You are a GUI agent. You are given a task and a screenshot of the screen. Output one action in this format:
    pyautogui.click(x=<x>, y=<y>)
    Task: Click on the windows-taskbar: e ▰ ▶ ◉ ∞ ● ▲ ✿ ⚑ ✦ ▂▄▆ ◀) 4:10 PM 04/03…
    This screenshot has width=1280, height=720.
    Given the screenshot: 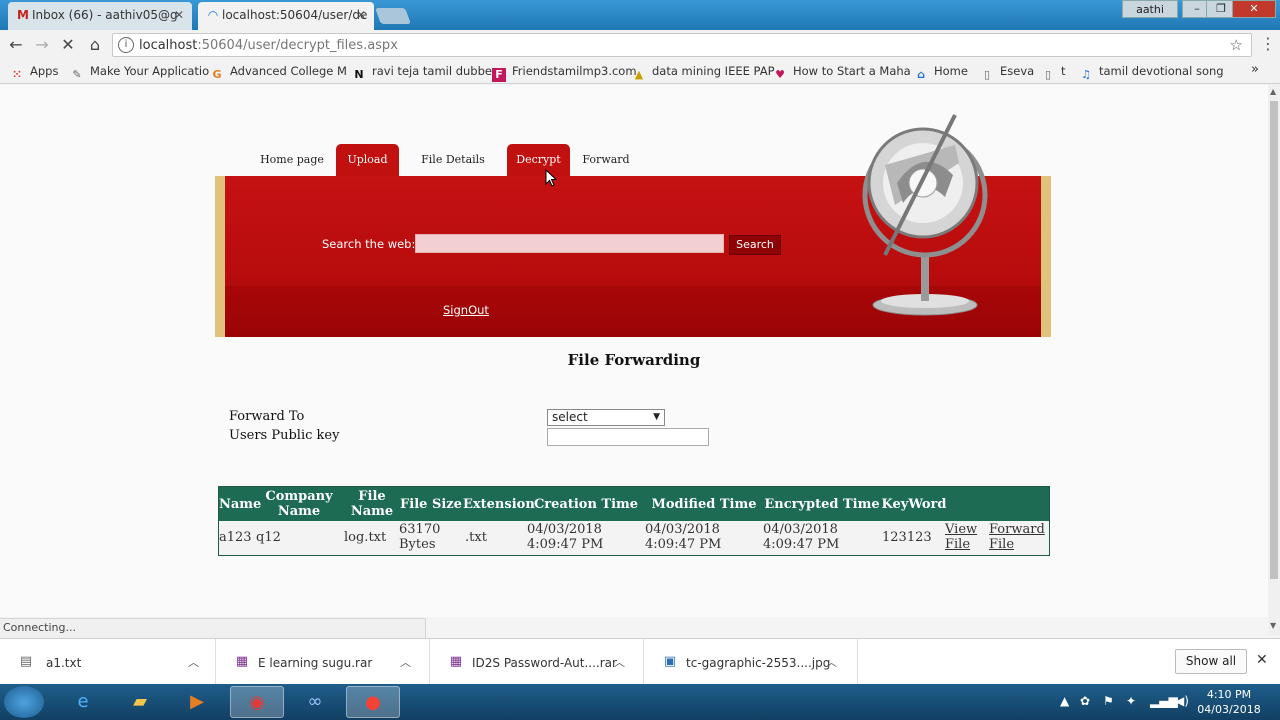 What is the action you would take?
    pyautogui.click(x=640, y=702)
    